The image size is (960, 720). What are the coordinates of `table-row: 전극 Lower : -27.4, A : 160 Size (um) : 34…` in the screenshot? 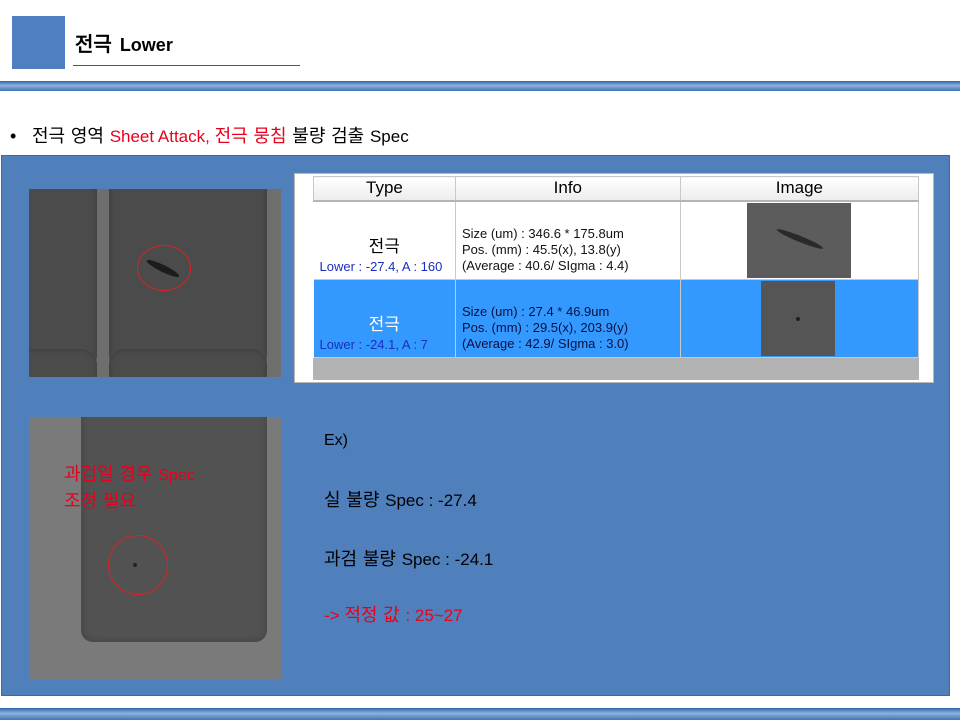 It's located at (616, 240).